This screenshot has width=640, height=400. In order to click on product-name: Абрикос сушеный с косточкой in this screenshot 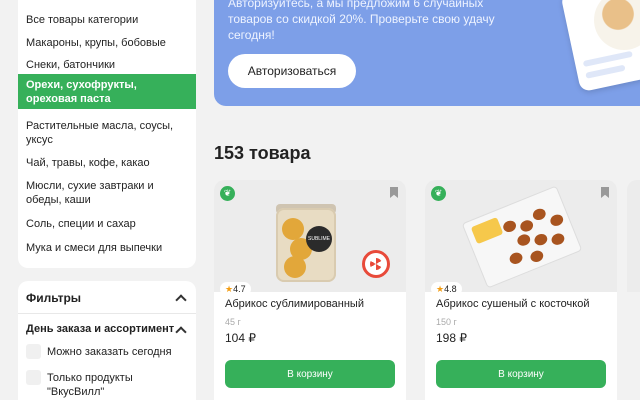, I will do `click(523, 304)`.